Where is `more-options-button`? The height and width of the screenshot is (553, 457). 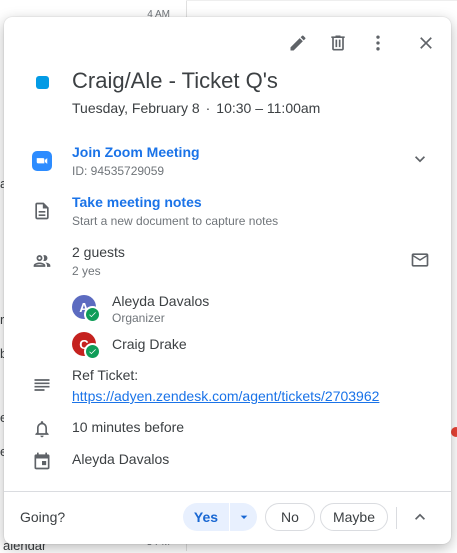
more-options-button is located at coordinates (378, 43).